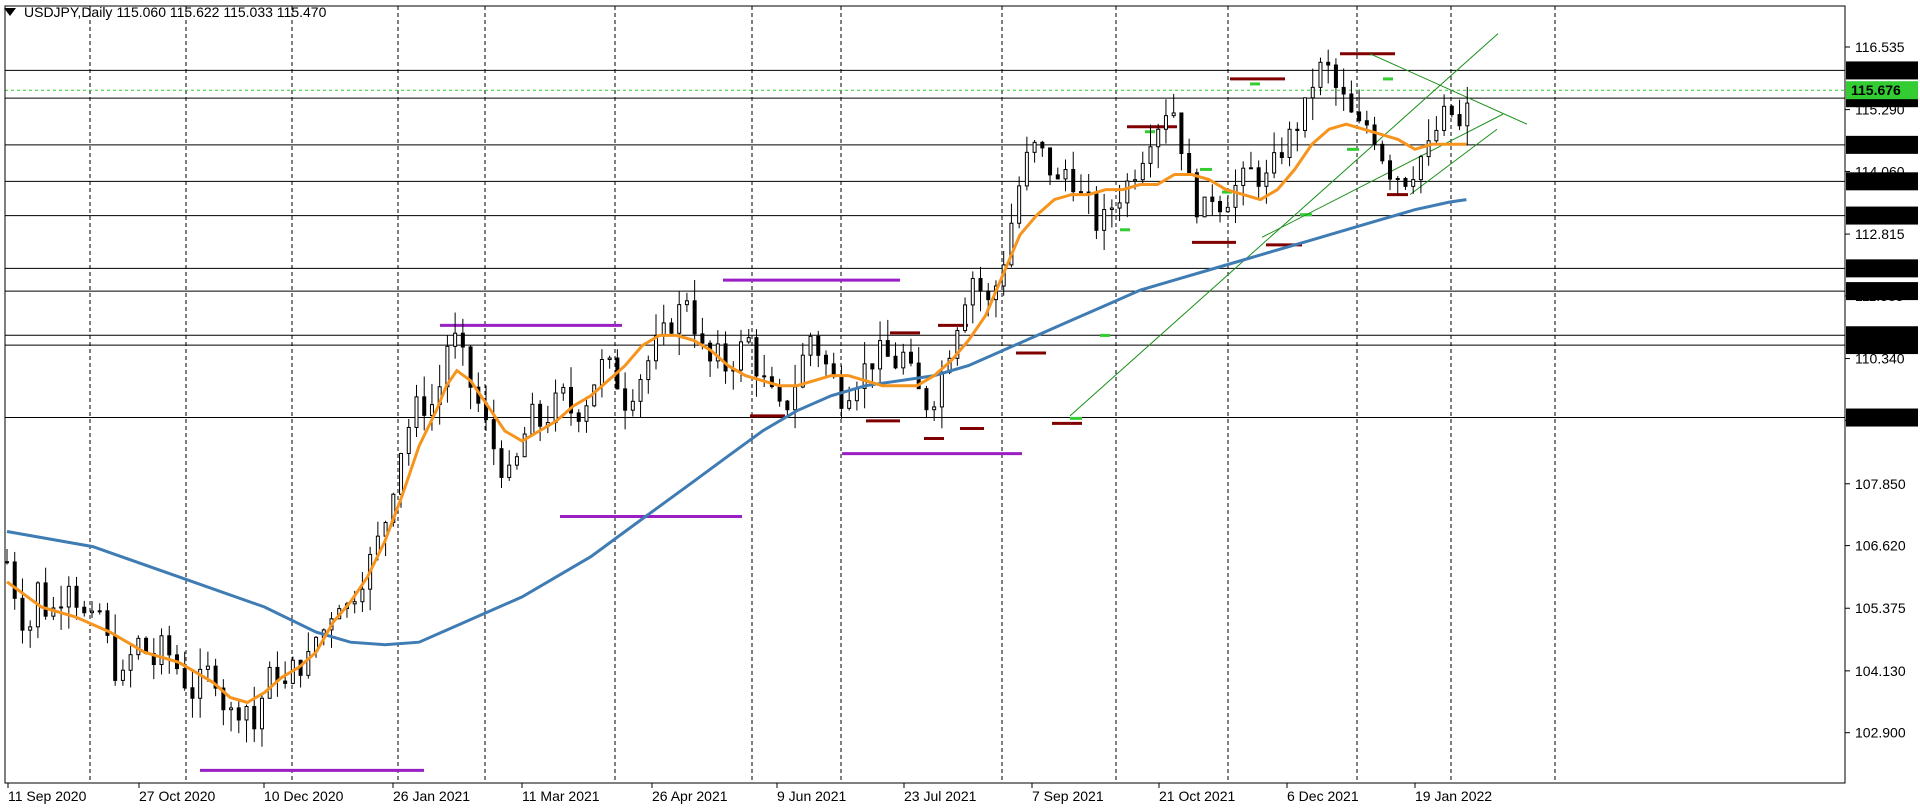 The image size is (1920, 811). Describe the element at coordinates (1880, 671) in the screenshot. I see `y-tick-label: 104.130` at that location.